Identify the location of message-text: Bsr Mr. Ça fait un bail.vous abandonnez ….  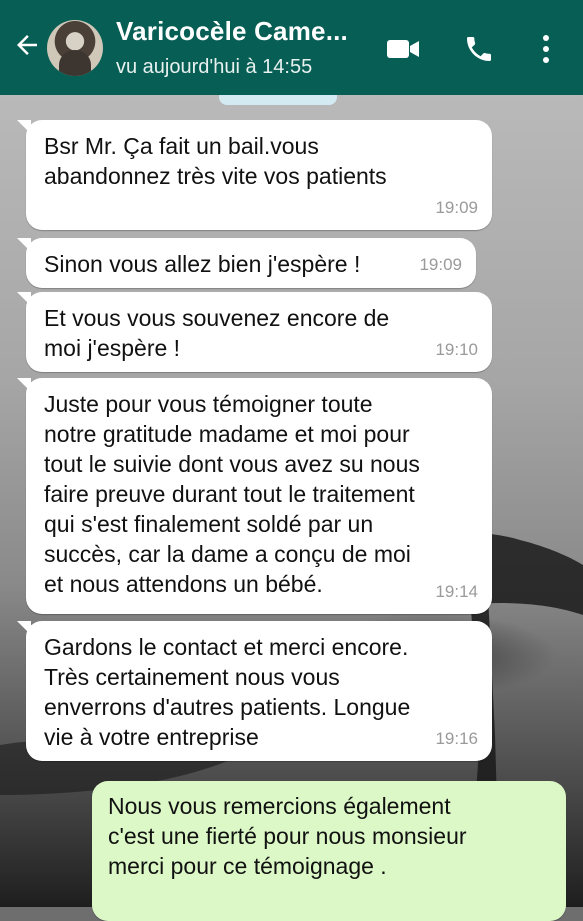
(215, 161).